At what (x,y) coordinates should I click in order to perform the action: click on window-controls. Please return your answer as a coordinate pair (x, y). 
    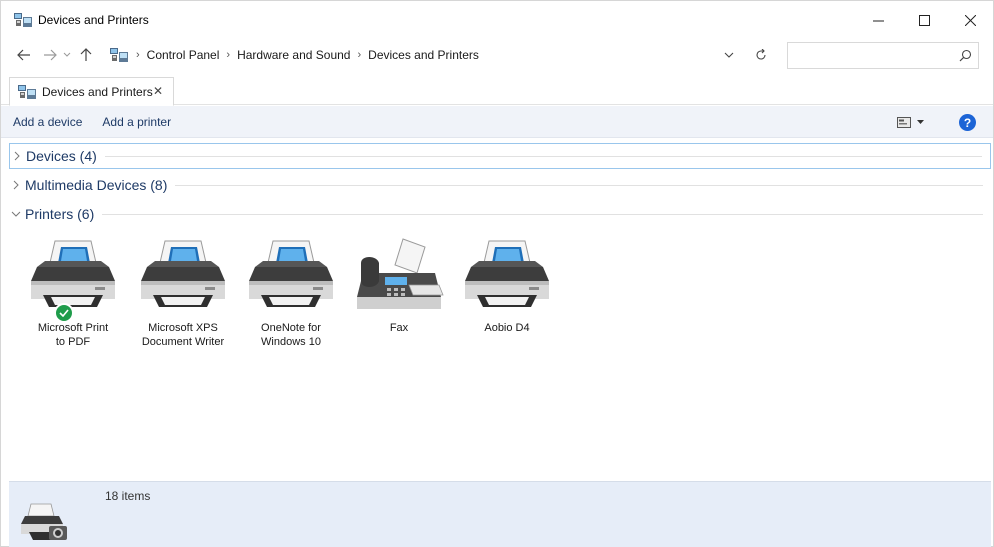
    Looking at the image, I should click on (924, 20).